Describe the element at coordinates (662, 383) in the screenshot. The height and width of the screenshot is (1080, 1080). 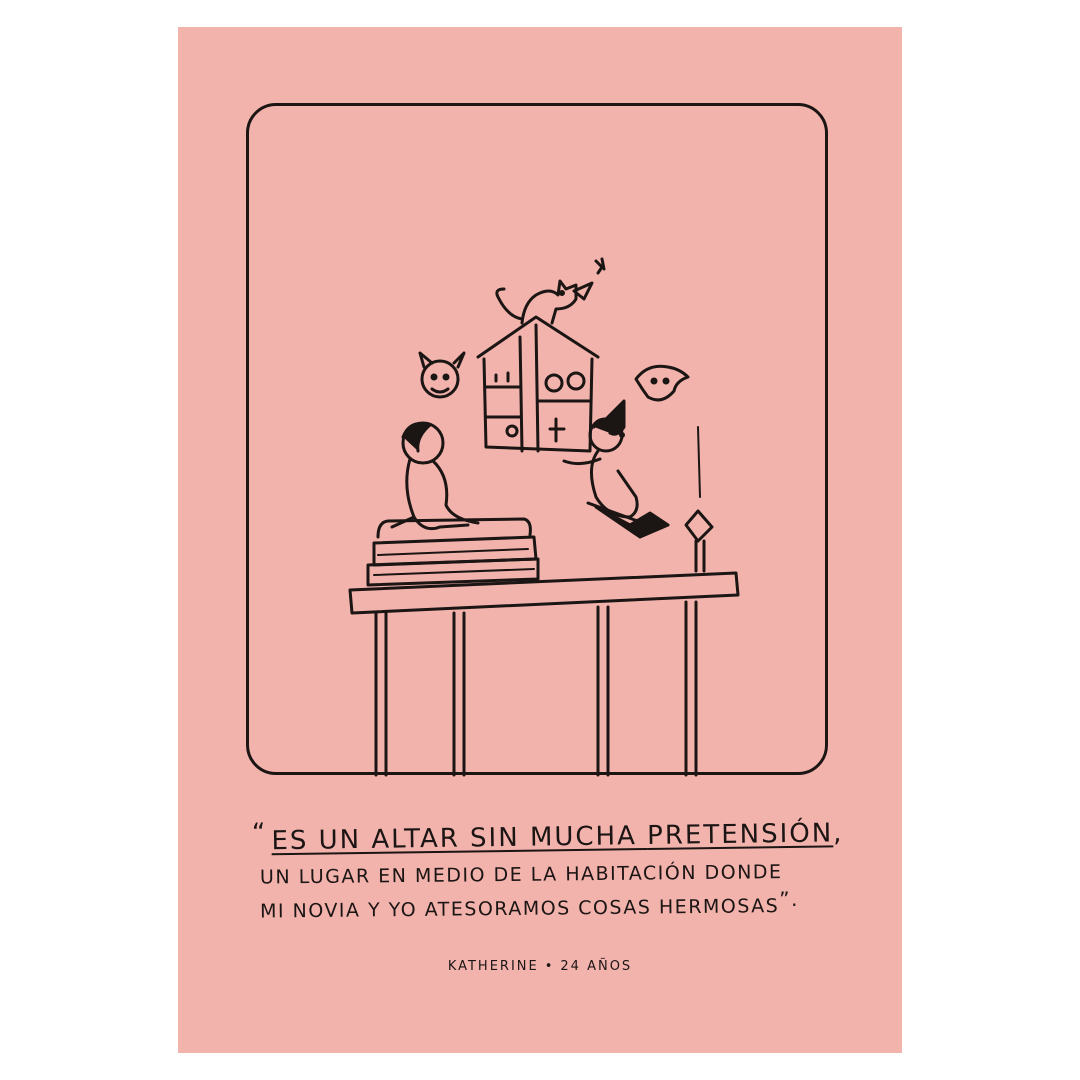
I see `alien-mask` at that location.